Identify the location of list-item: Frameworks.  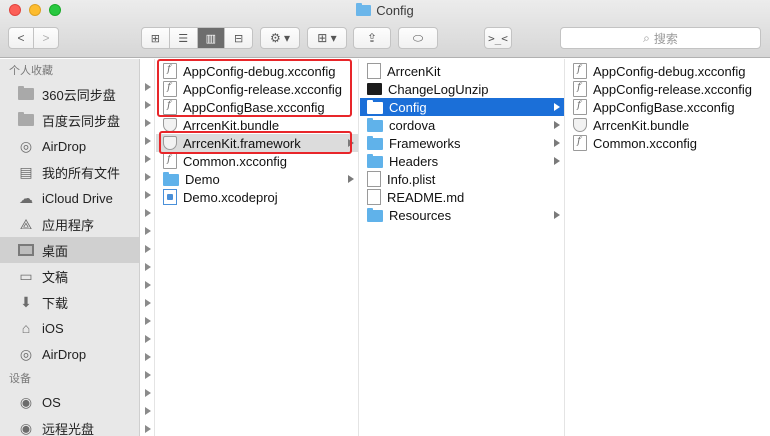
(462, 143).